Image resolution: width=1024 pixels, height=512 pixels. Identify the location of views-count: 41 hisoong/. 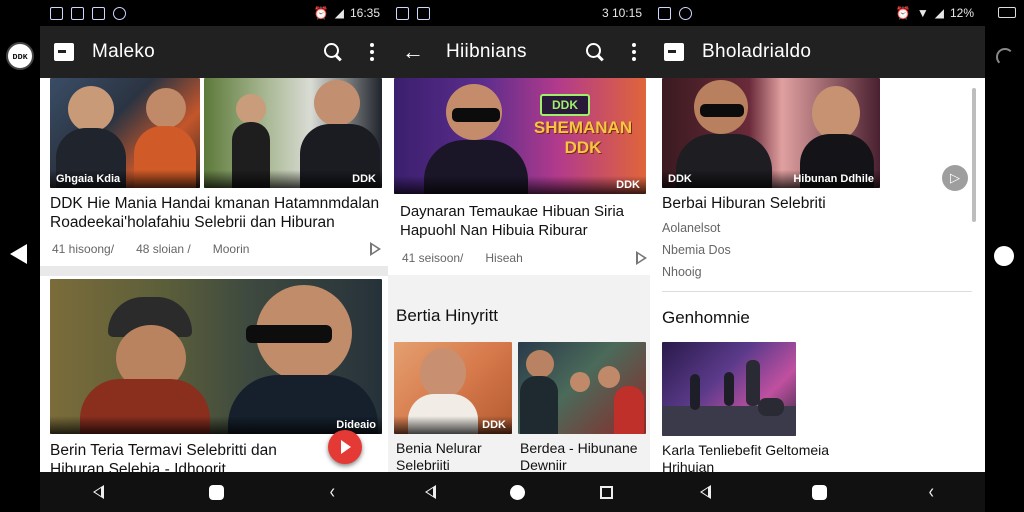
(83, 249).